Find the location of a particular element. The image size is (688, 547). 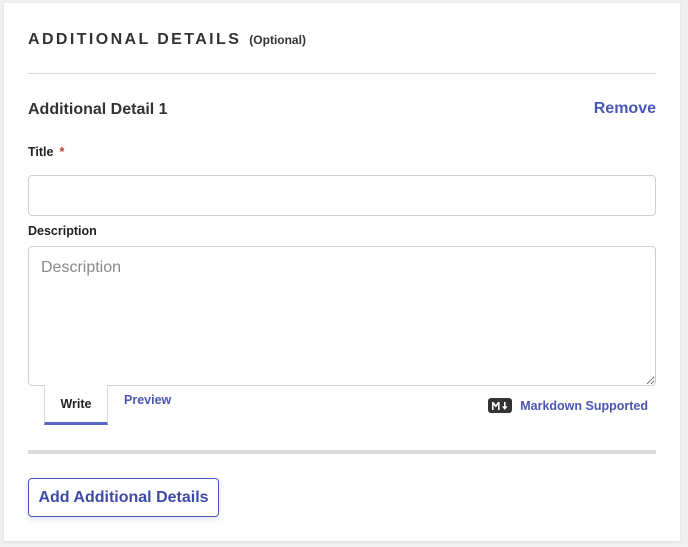

title-label: Title * is located at coordinates (46, 152).